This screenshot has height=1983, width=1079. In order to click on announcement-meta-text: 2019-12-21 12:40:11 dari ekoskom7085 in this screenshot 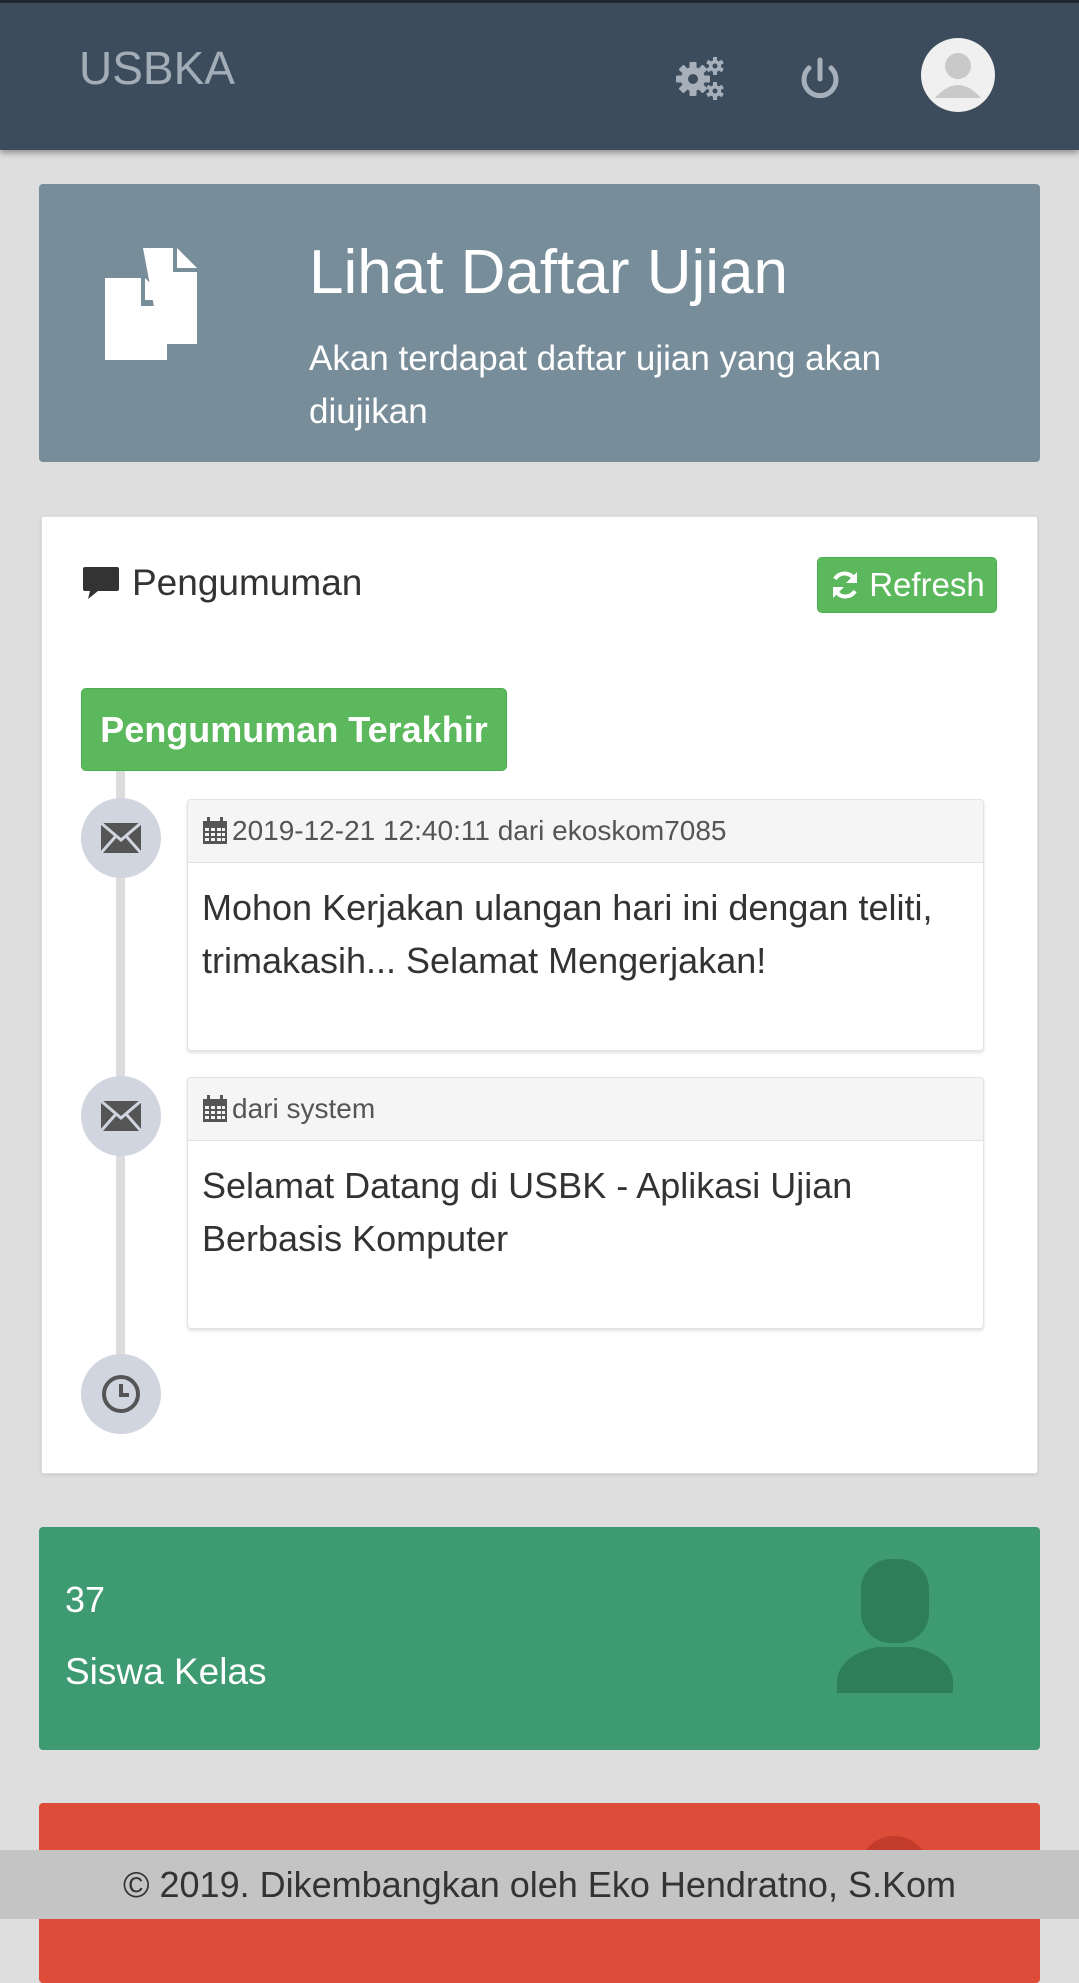, I will do `click(479, 830)`.